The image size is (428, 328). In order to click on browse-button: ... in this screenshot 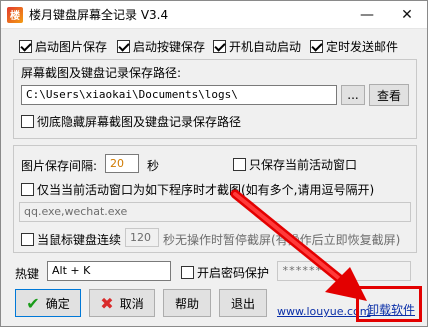, I will do `click(353, 95)`.